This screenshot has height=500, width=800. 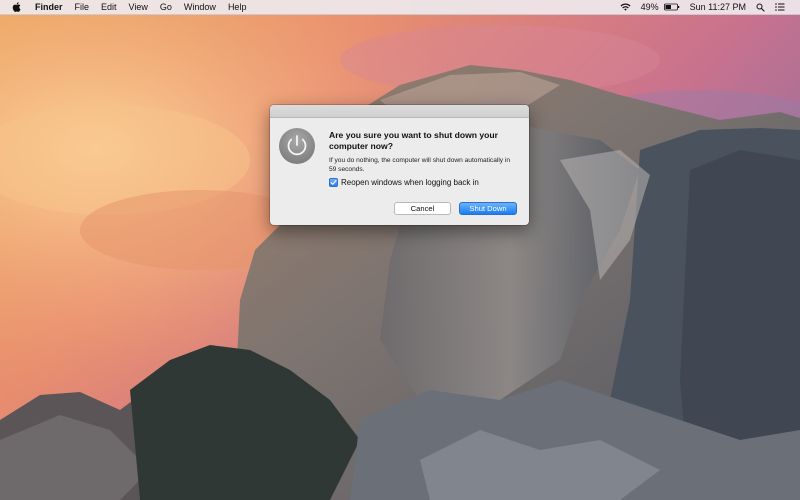 What do you see at coordinates (718, 7) in the screenshot?
I see `clock: Sun 11:27 PM` at bounding box center [718, 7].